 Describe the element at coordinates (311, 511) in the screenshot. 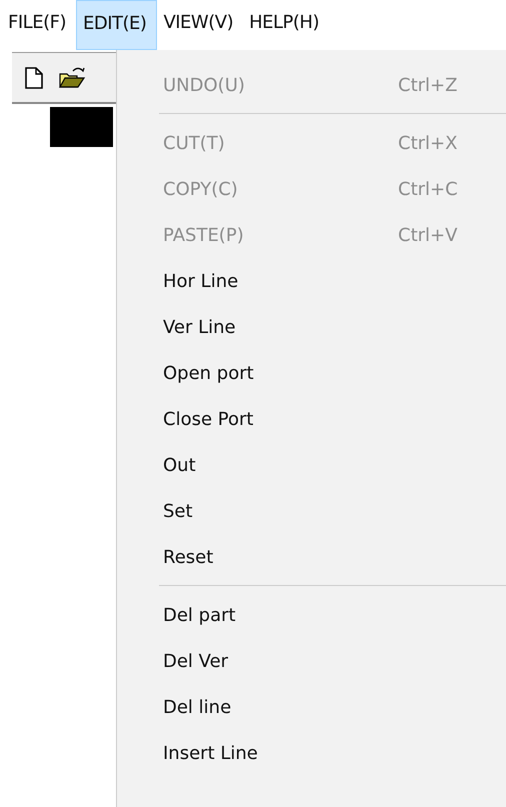

I see `menu-item: Set` at that location.